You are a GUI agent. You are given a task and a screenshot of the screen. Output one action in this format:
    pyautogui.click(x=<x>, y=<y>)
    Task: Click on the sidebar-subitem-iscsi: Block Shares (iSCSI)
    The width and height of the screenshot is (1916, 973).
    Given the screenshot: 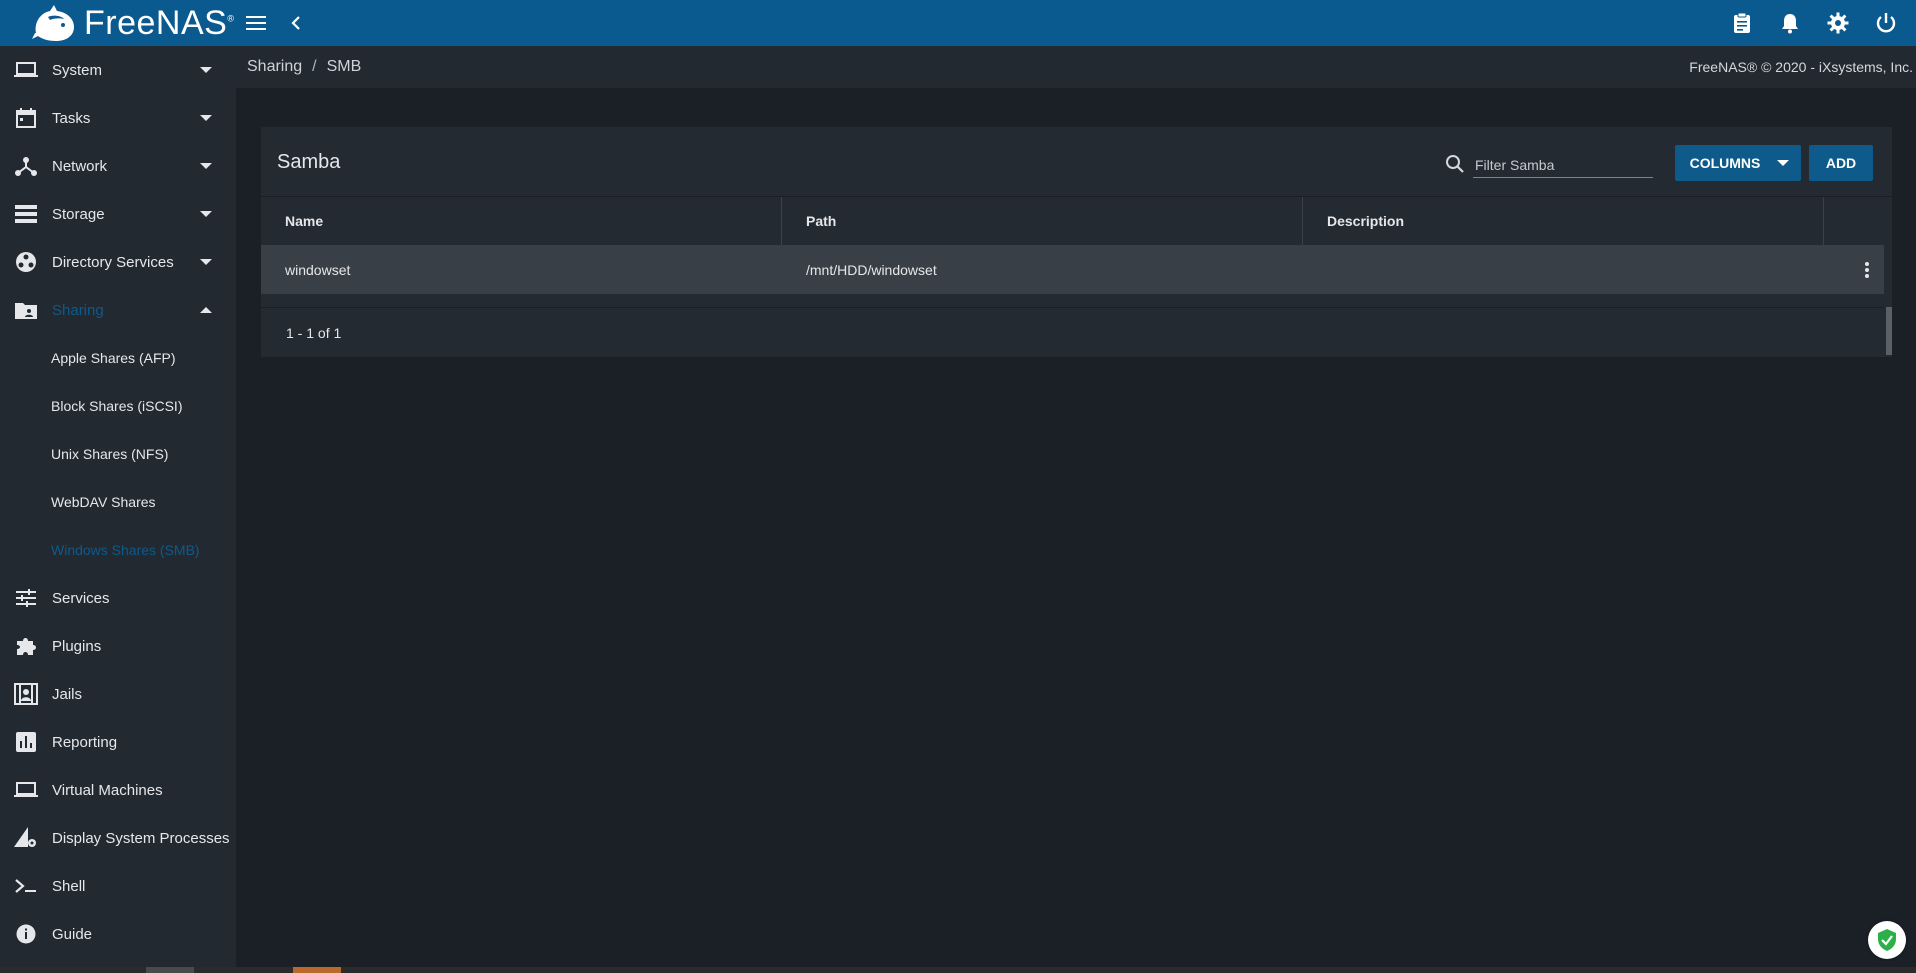 What is the action you would take?
    pyautogui.click(x=118, y=406)
    